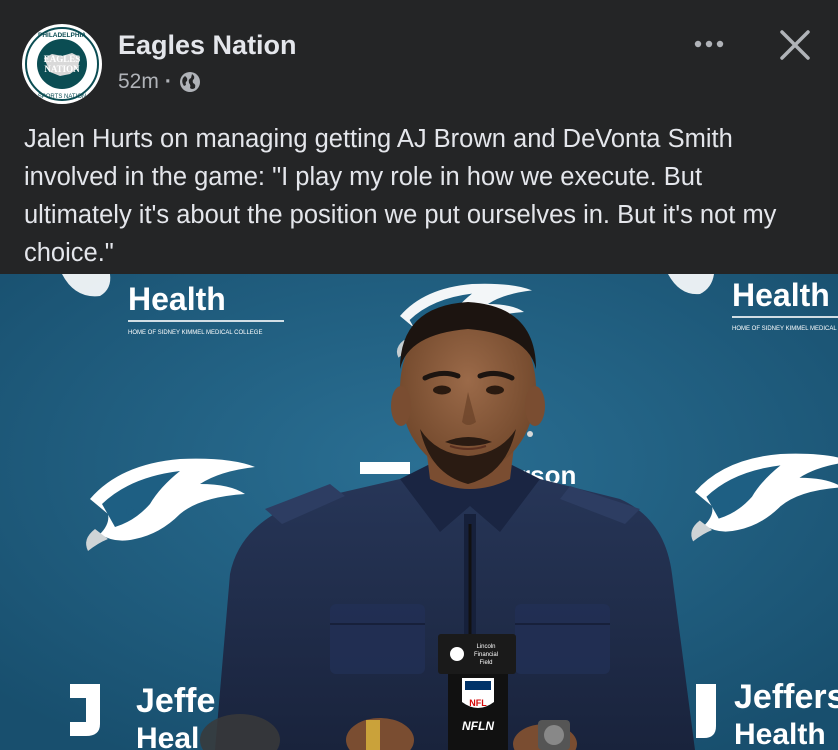  What do you see at coordinates (160, 82) in the screenshot?
I see `post-meta: 52m ·` at bounding box center [160, 82].